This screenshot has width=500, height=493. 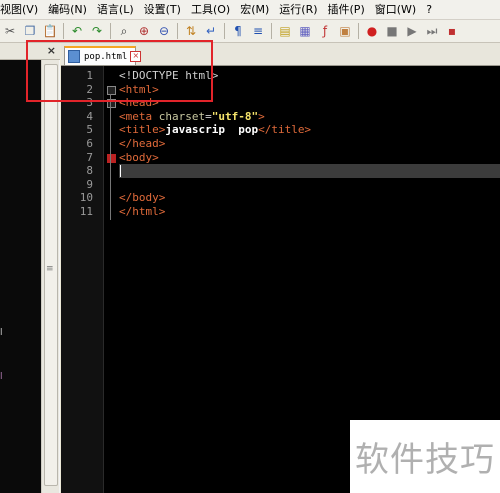 What do you see at coordinates (82, 279) in the screenshot?
I see `line-number-gutter: 1 2 3 4 5 6 7 8 9 10 11` at bounding box center [82, 279].